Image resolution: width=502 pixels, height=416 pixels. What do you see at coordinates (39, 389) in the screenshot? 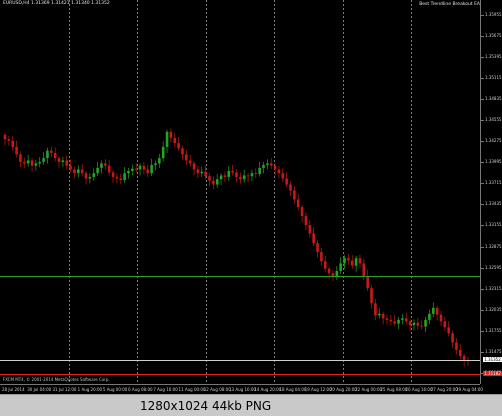
I see `time-axis-label: 30 Jul 04:00` at bounding box center [39, 389].